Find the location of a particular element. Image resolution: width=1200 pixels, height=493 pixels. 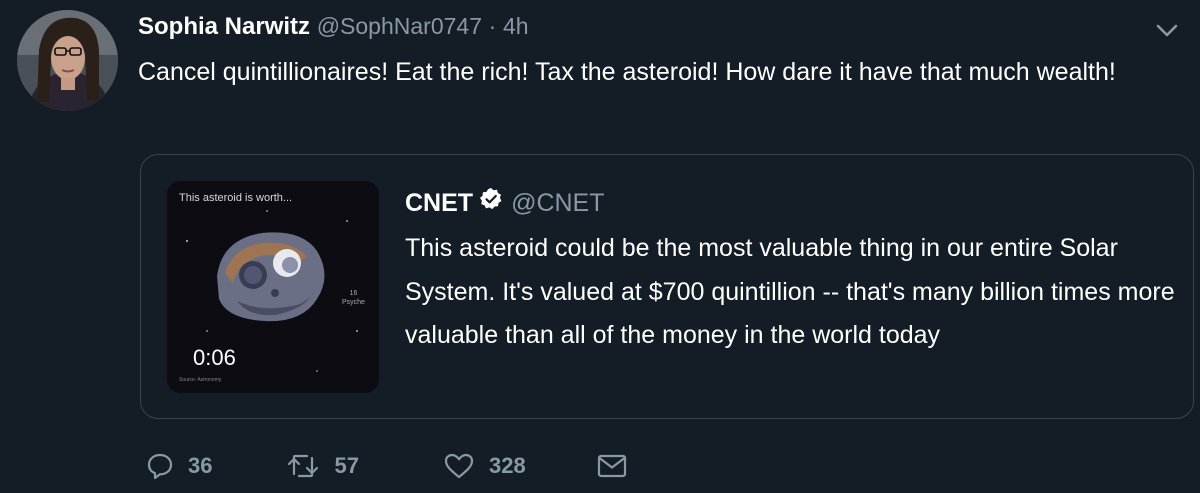

author-handle: @SophNar0747 is located at coordinates (399, 26).